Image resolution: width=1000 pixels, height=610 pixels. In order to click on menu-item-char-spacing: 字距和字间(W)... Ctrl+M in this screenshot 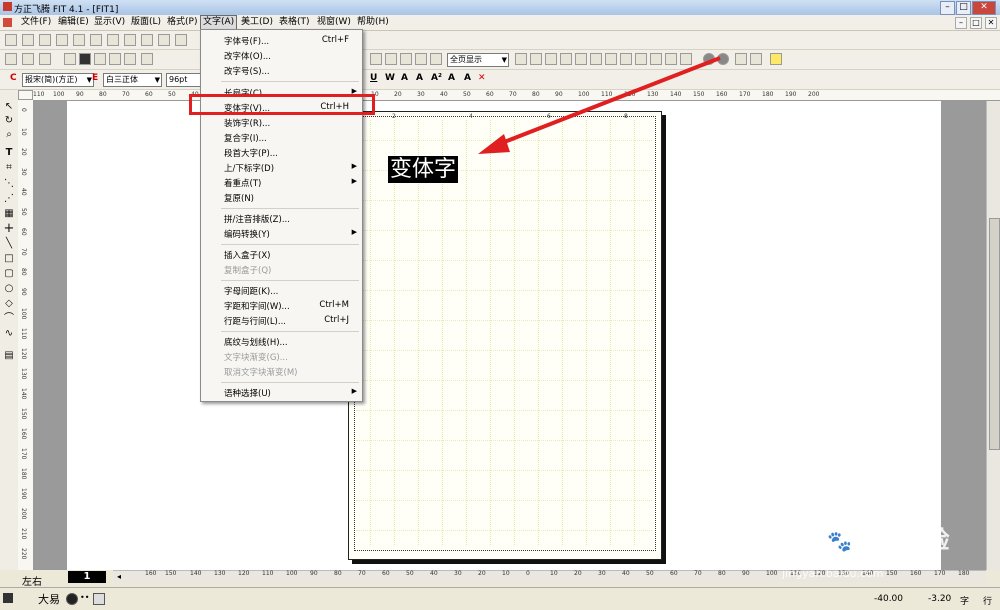, I will do `click(281, 305)`.